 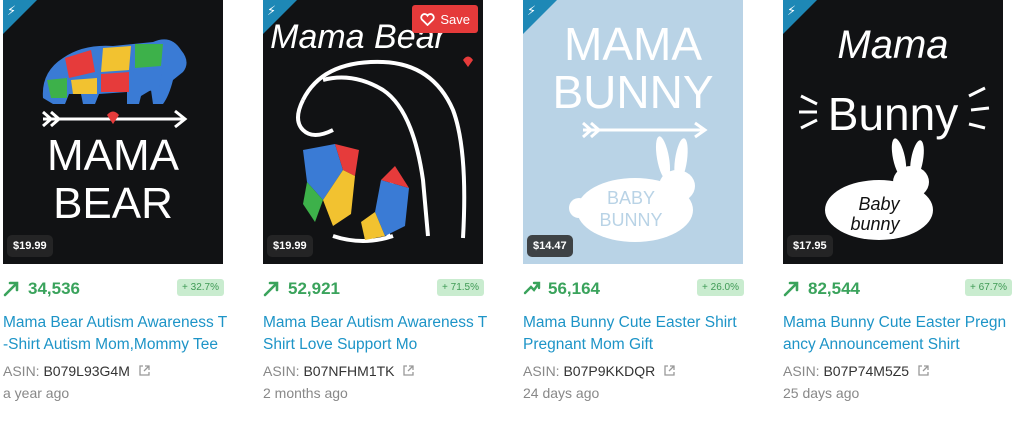 What do you see at coordinates (36, 393) in the screenshot?
I see `listing-age: a year ago` at bounding box center [36, 393].